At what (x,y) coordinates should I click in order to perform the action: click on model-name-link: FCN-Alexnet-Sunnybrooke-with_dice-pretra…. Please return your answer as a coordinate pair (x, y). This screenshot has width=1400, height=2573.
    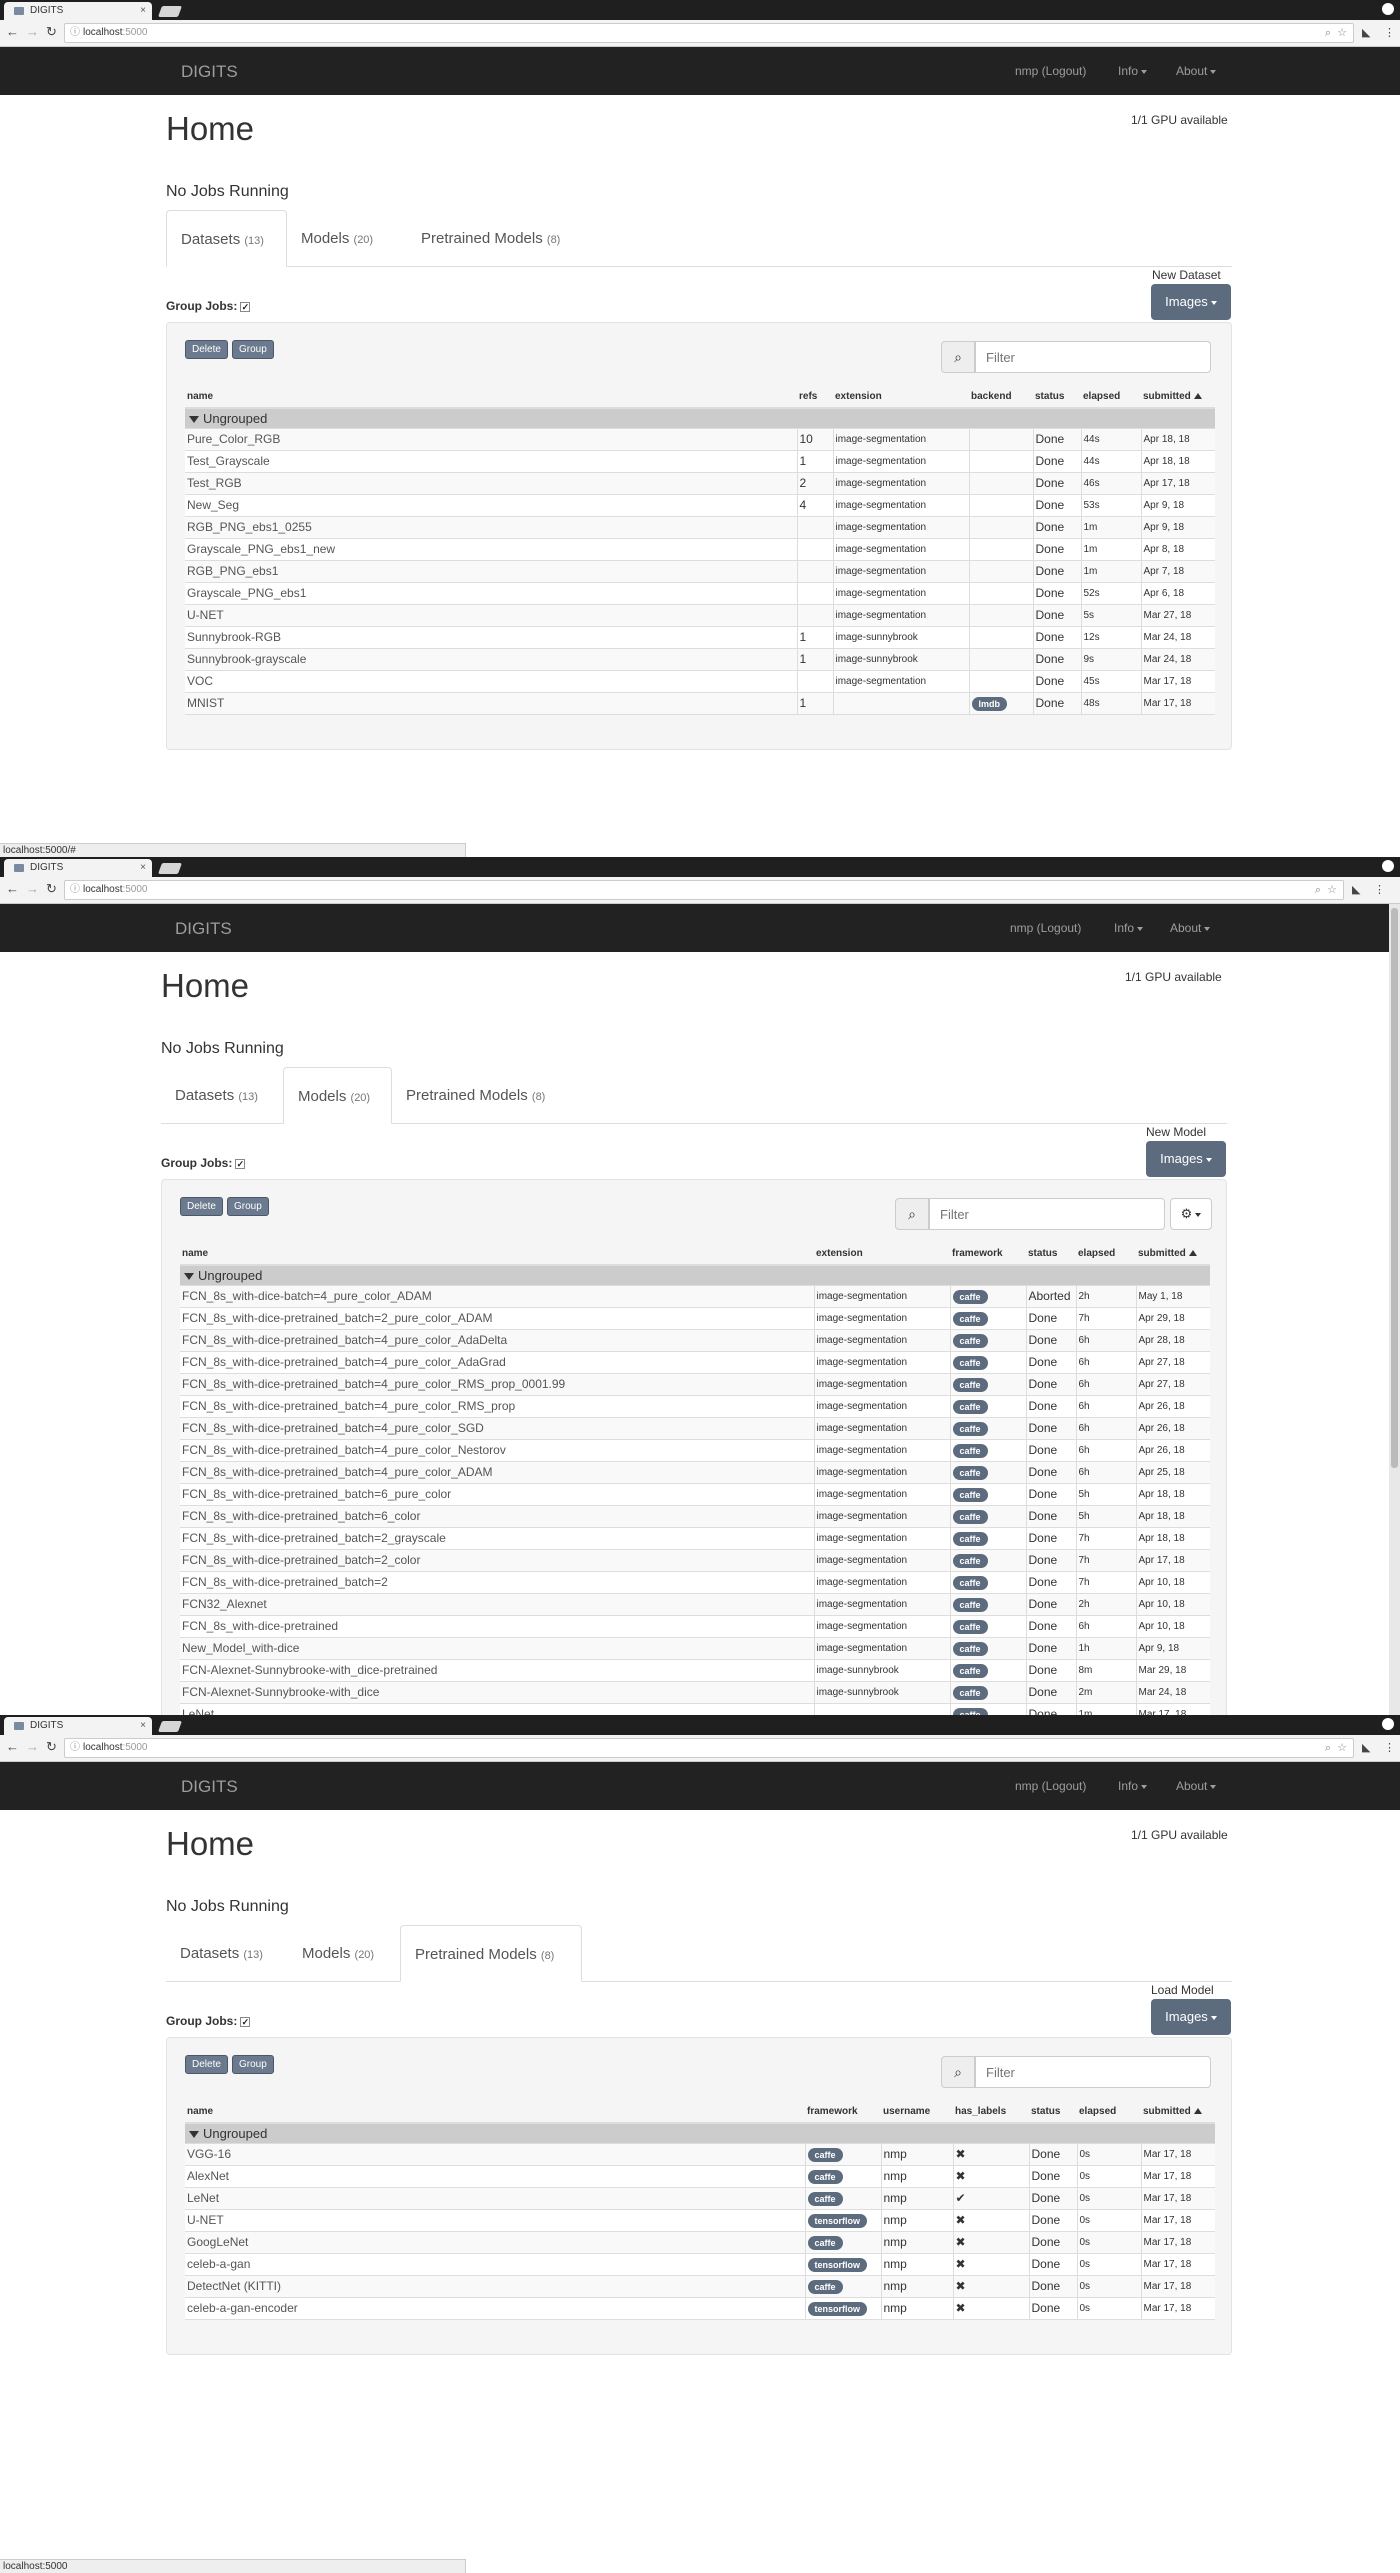
    Looking at the image, I should click on (497, 1670).